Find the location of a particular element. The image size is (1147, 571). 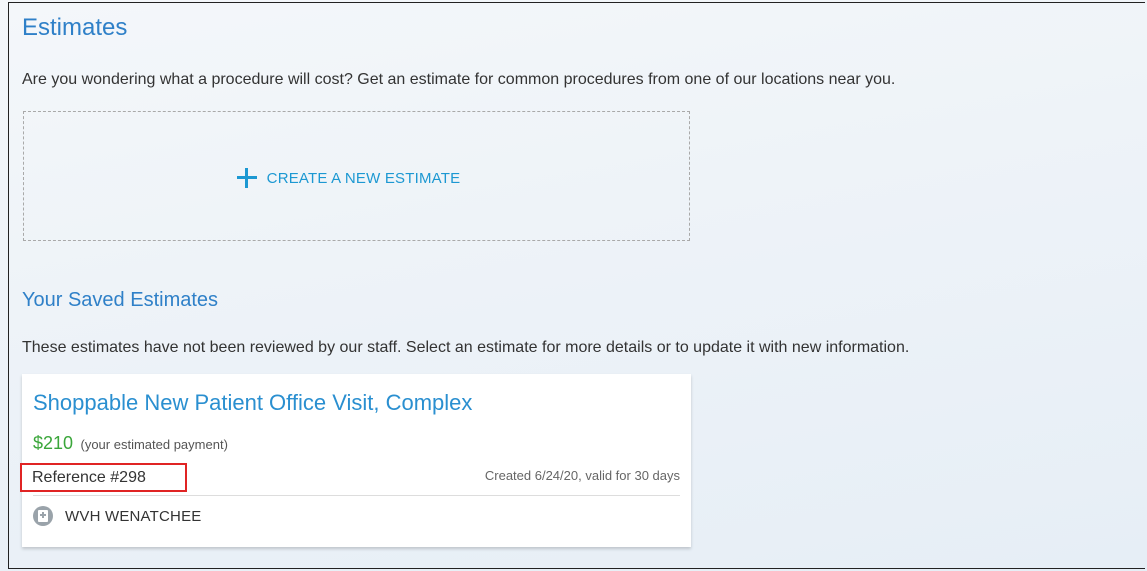

saved-estimates-heading: Your Saved Estimates is located at coordinates (120, 300).